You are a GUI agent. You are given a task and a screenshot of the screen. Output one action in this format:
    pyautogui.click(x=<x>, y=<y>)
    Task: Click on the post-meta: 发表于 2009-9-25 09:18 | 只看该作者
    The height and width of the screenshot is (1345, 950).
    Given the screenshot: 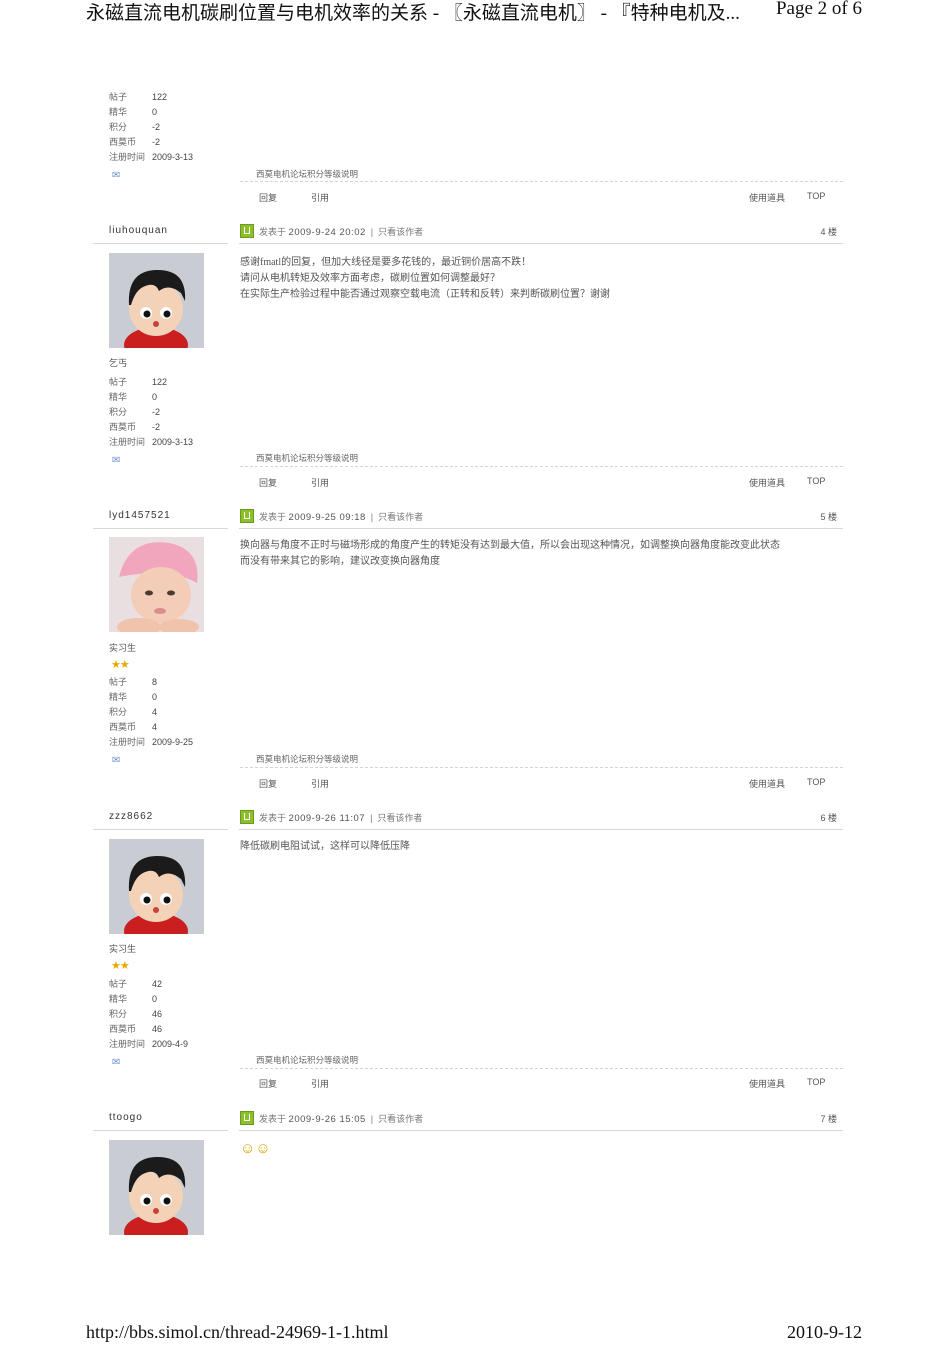 What is the action you would take?
    pyautogui.click(x=341, y=517)
    